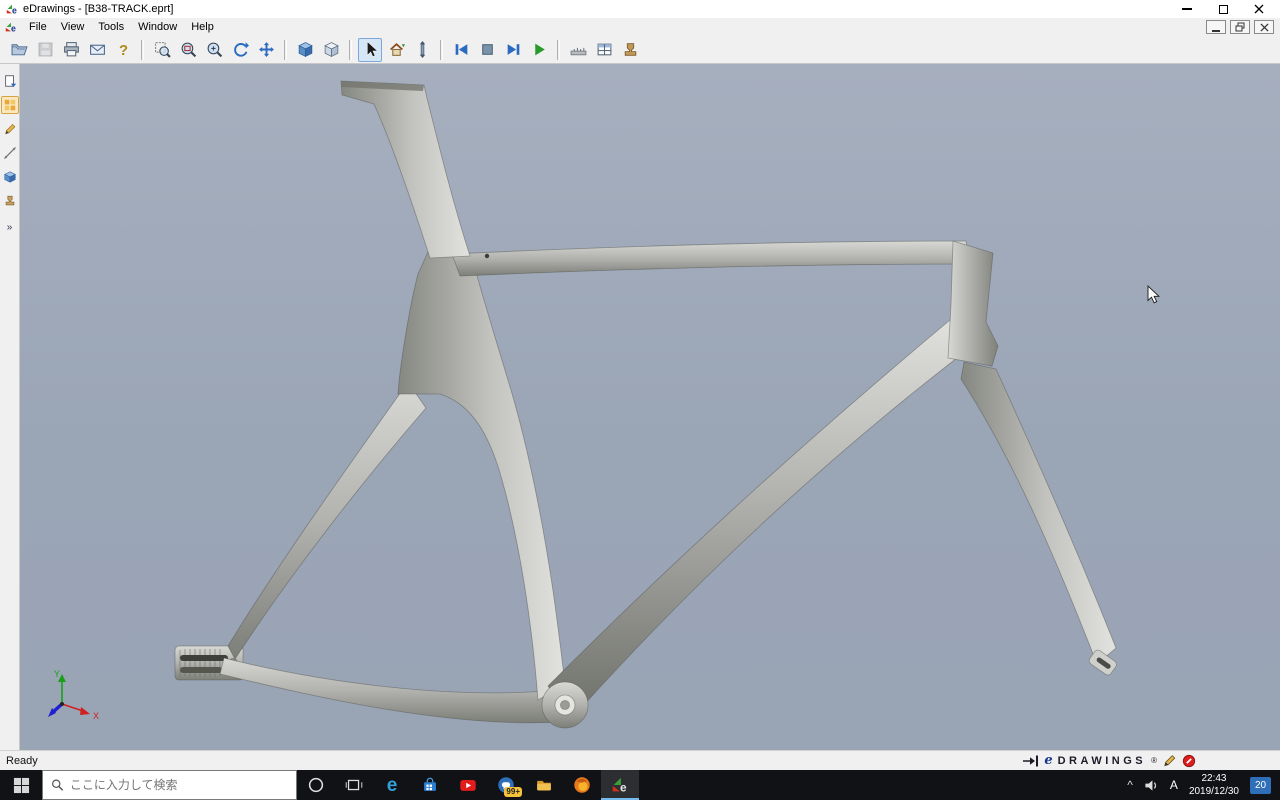 This screenshot has width=1280, height=800. I want to click on status-bar: Ready e DRAWINGS ®, so click(640, 760).